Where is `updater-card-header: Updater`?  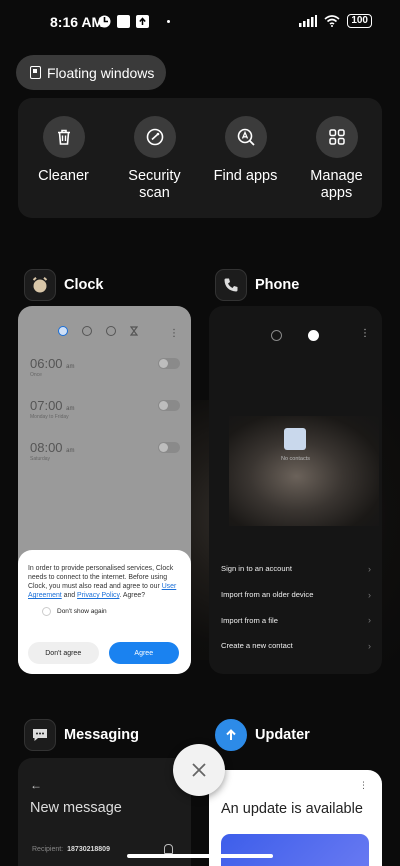 updater-card-header: Updater is located at coordinates (262, 735).